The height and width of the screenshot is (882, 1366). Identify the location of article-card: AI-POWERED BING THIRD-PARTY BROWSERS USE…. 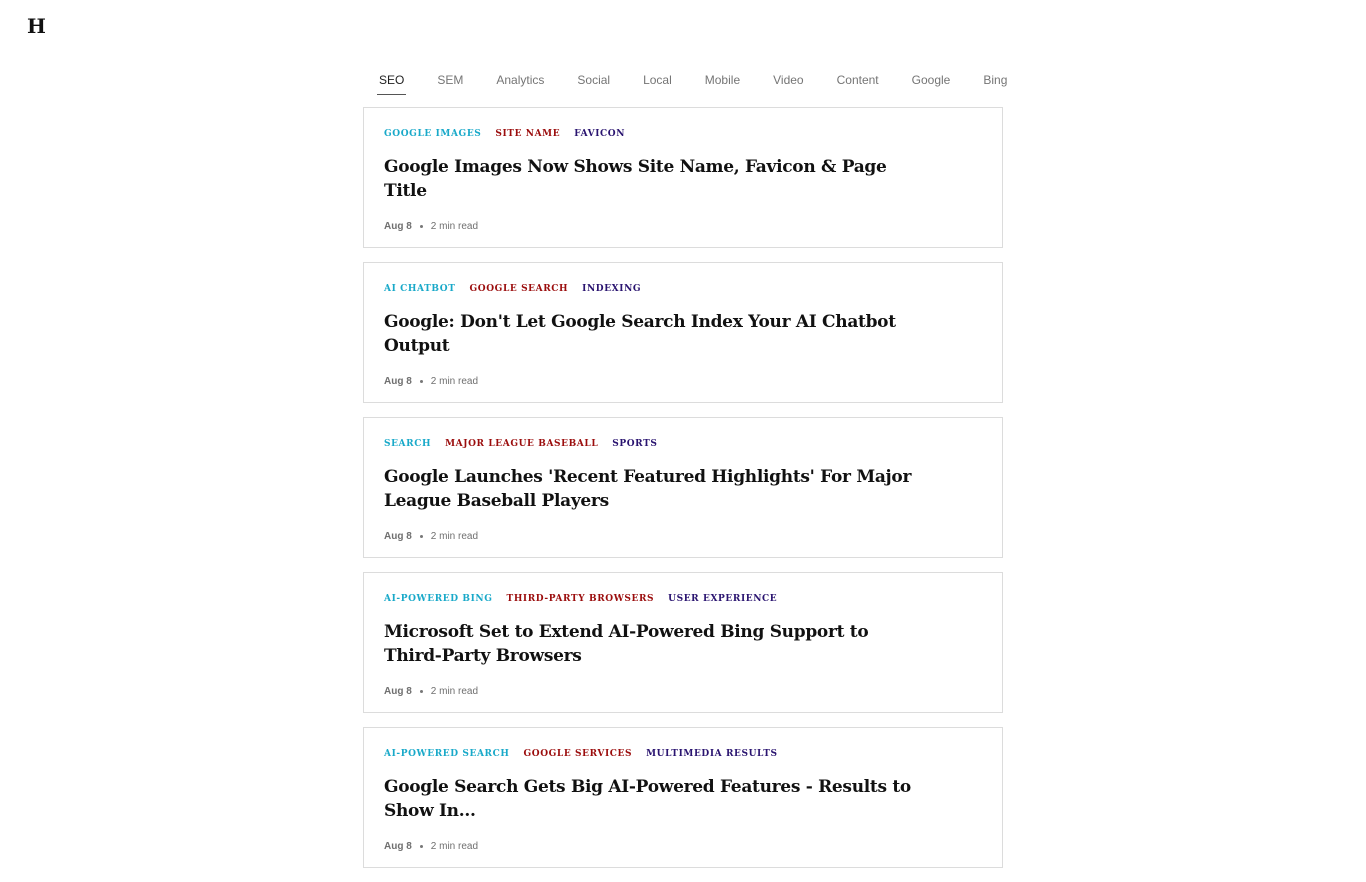
(683, 642).